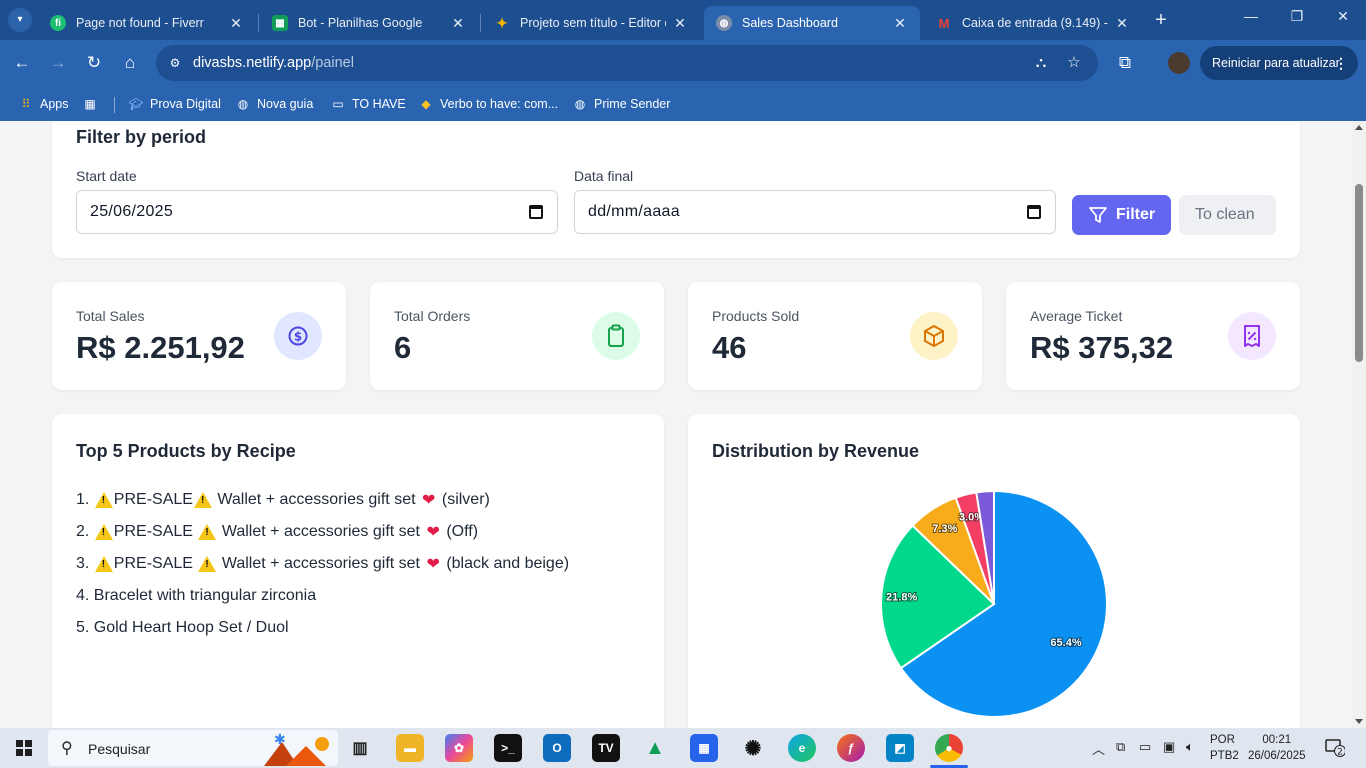 This screenshot has height=768, width=1366. What do you see at coordinates (185, 104) in the screenshot?
I see `bookmark-label: Prova Digital` at bounding box center [185, 104].